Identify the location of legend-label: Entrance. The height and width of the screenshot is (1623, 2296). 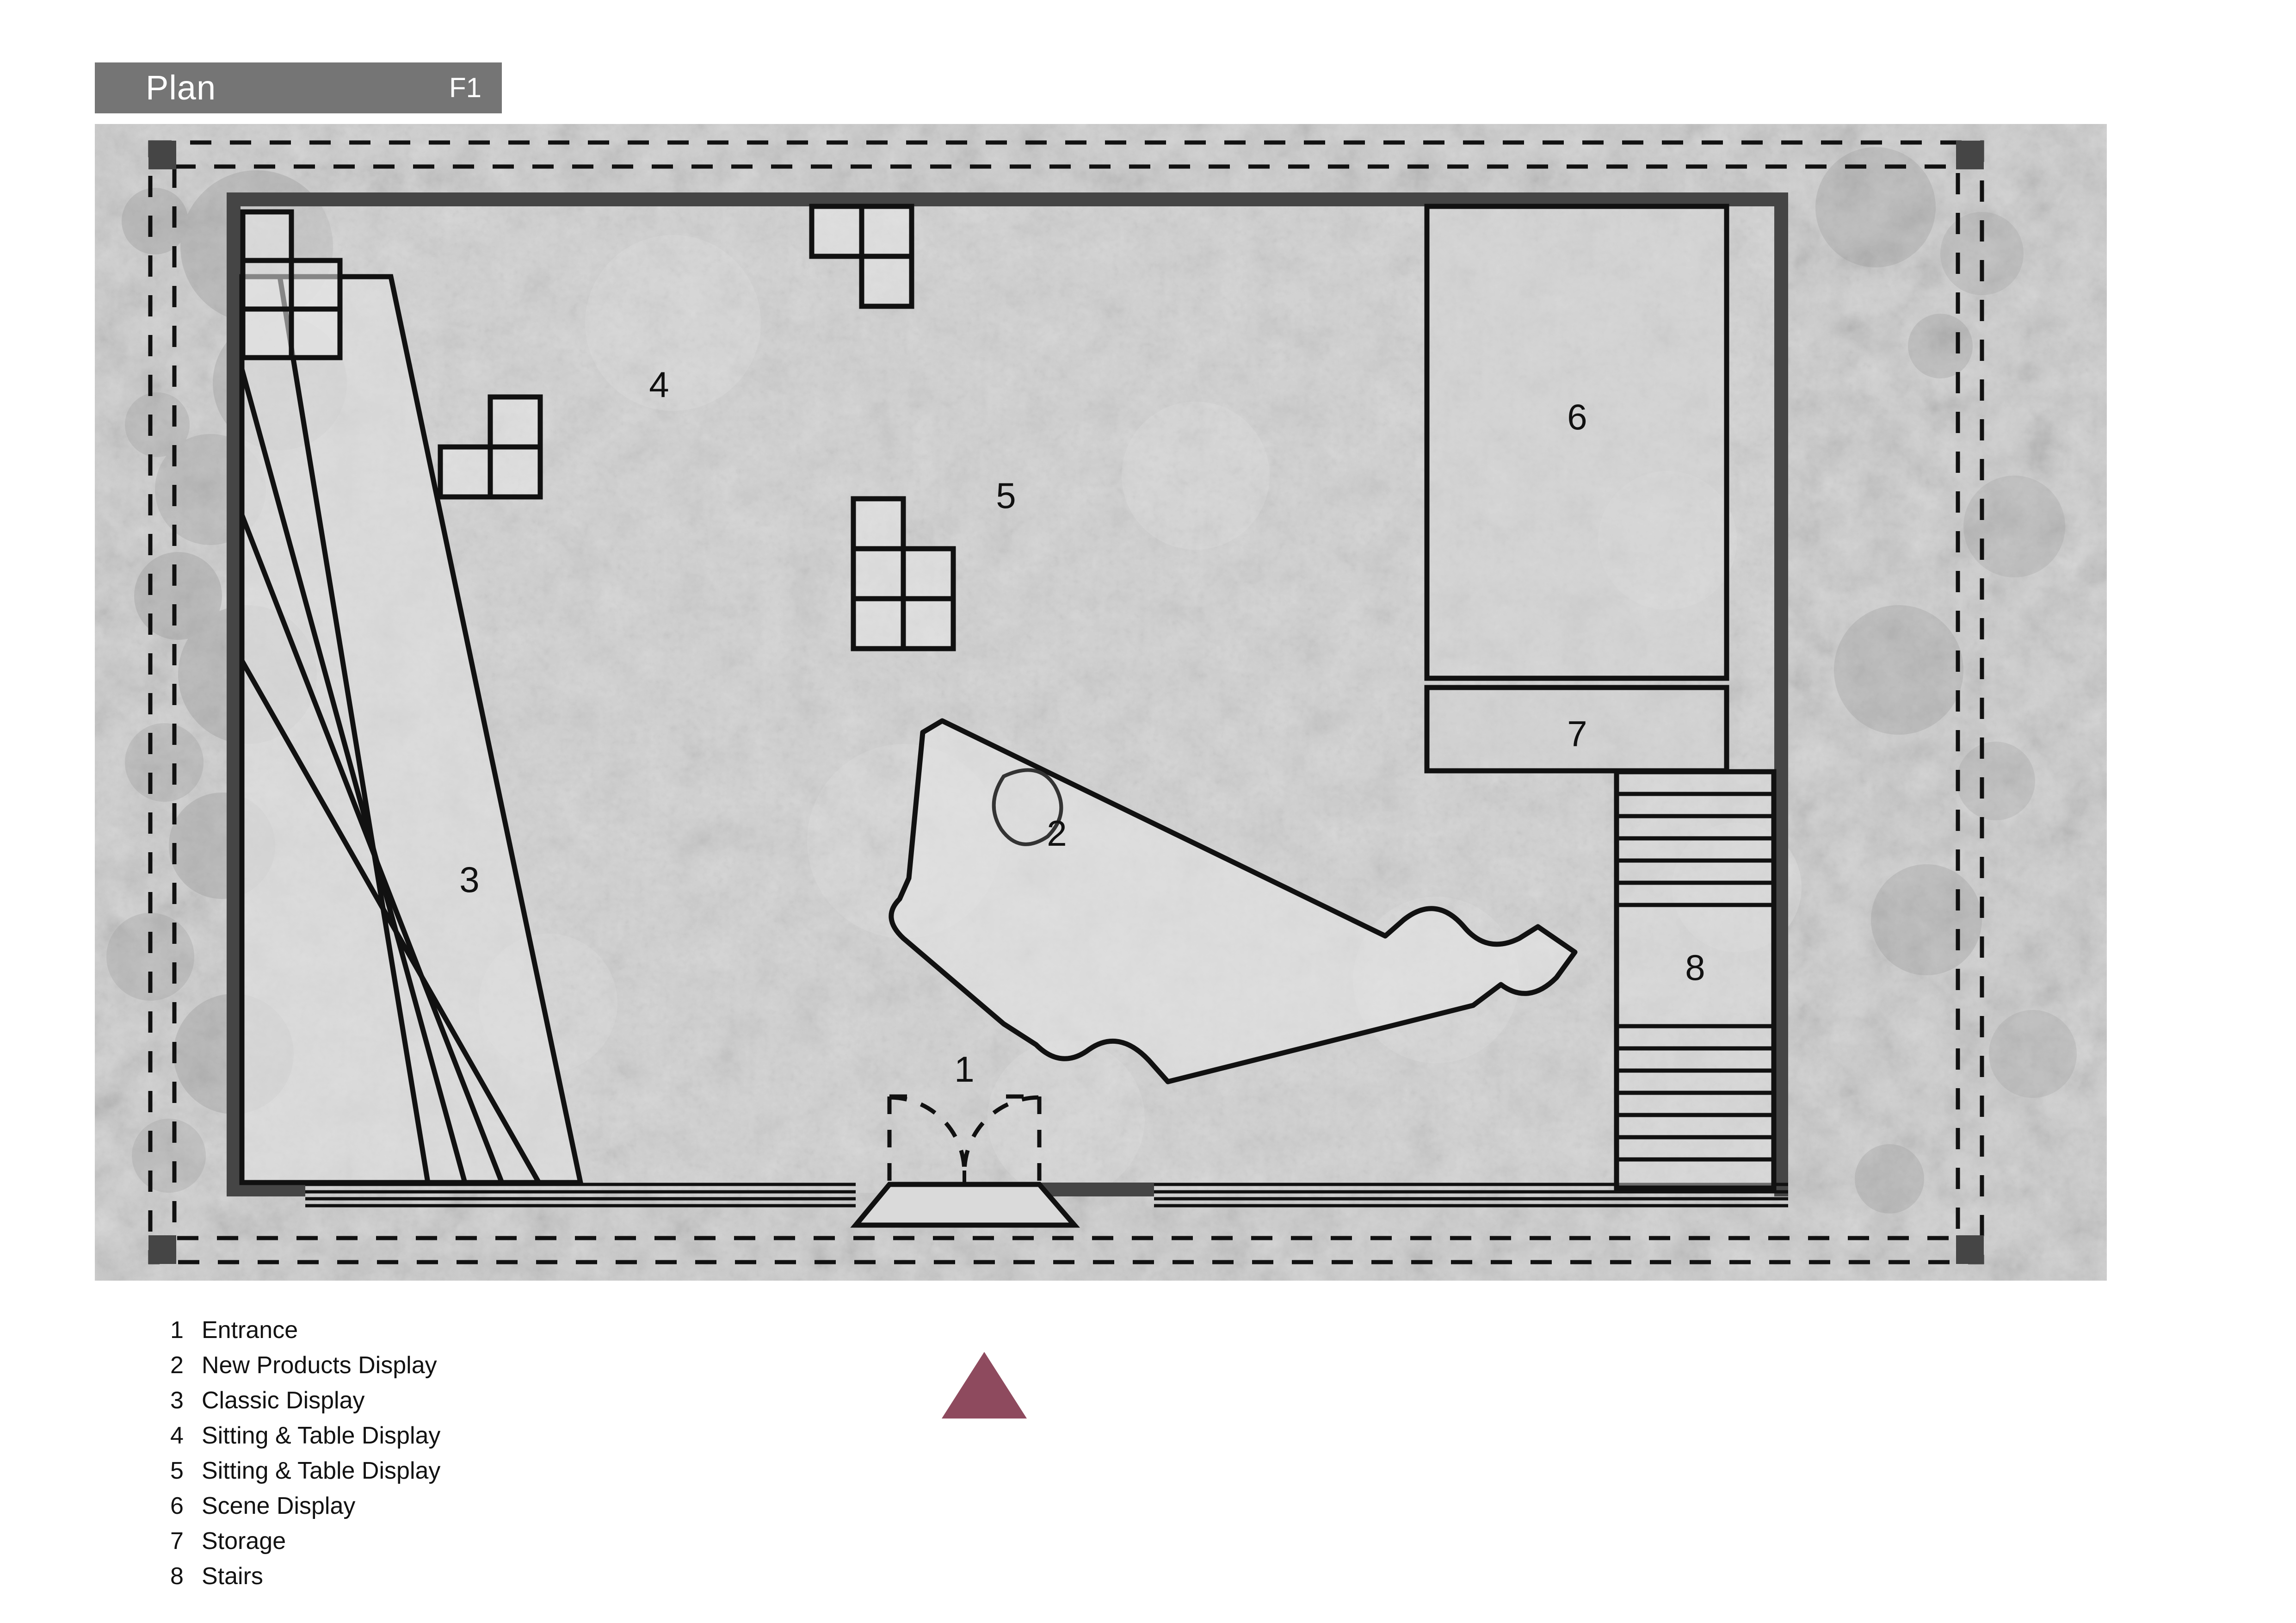
(250, 1330).